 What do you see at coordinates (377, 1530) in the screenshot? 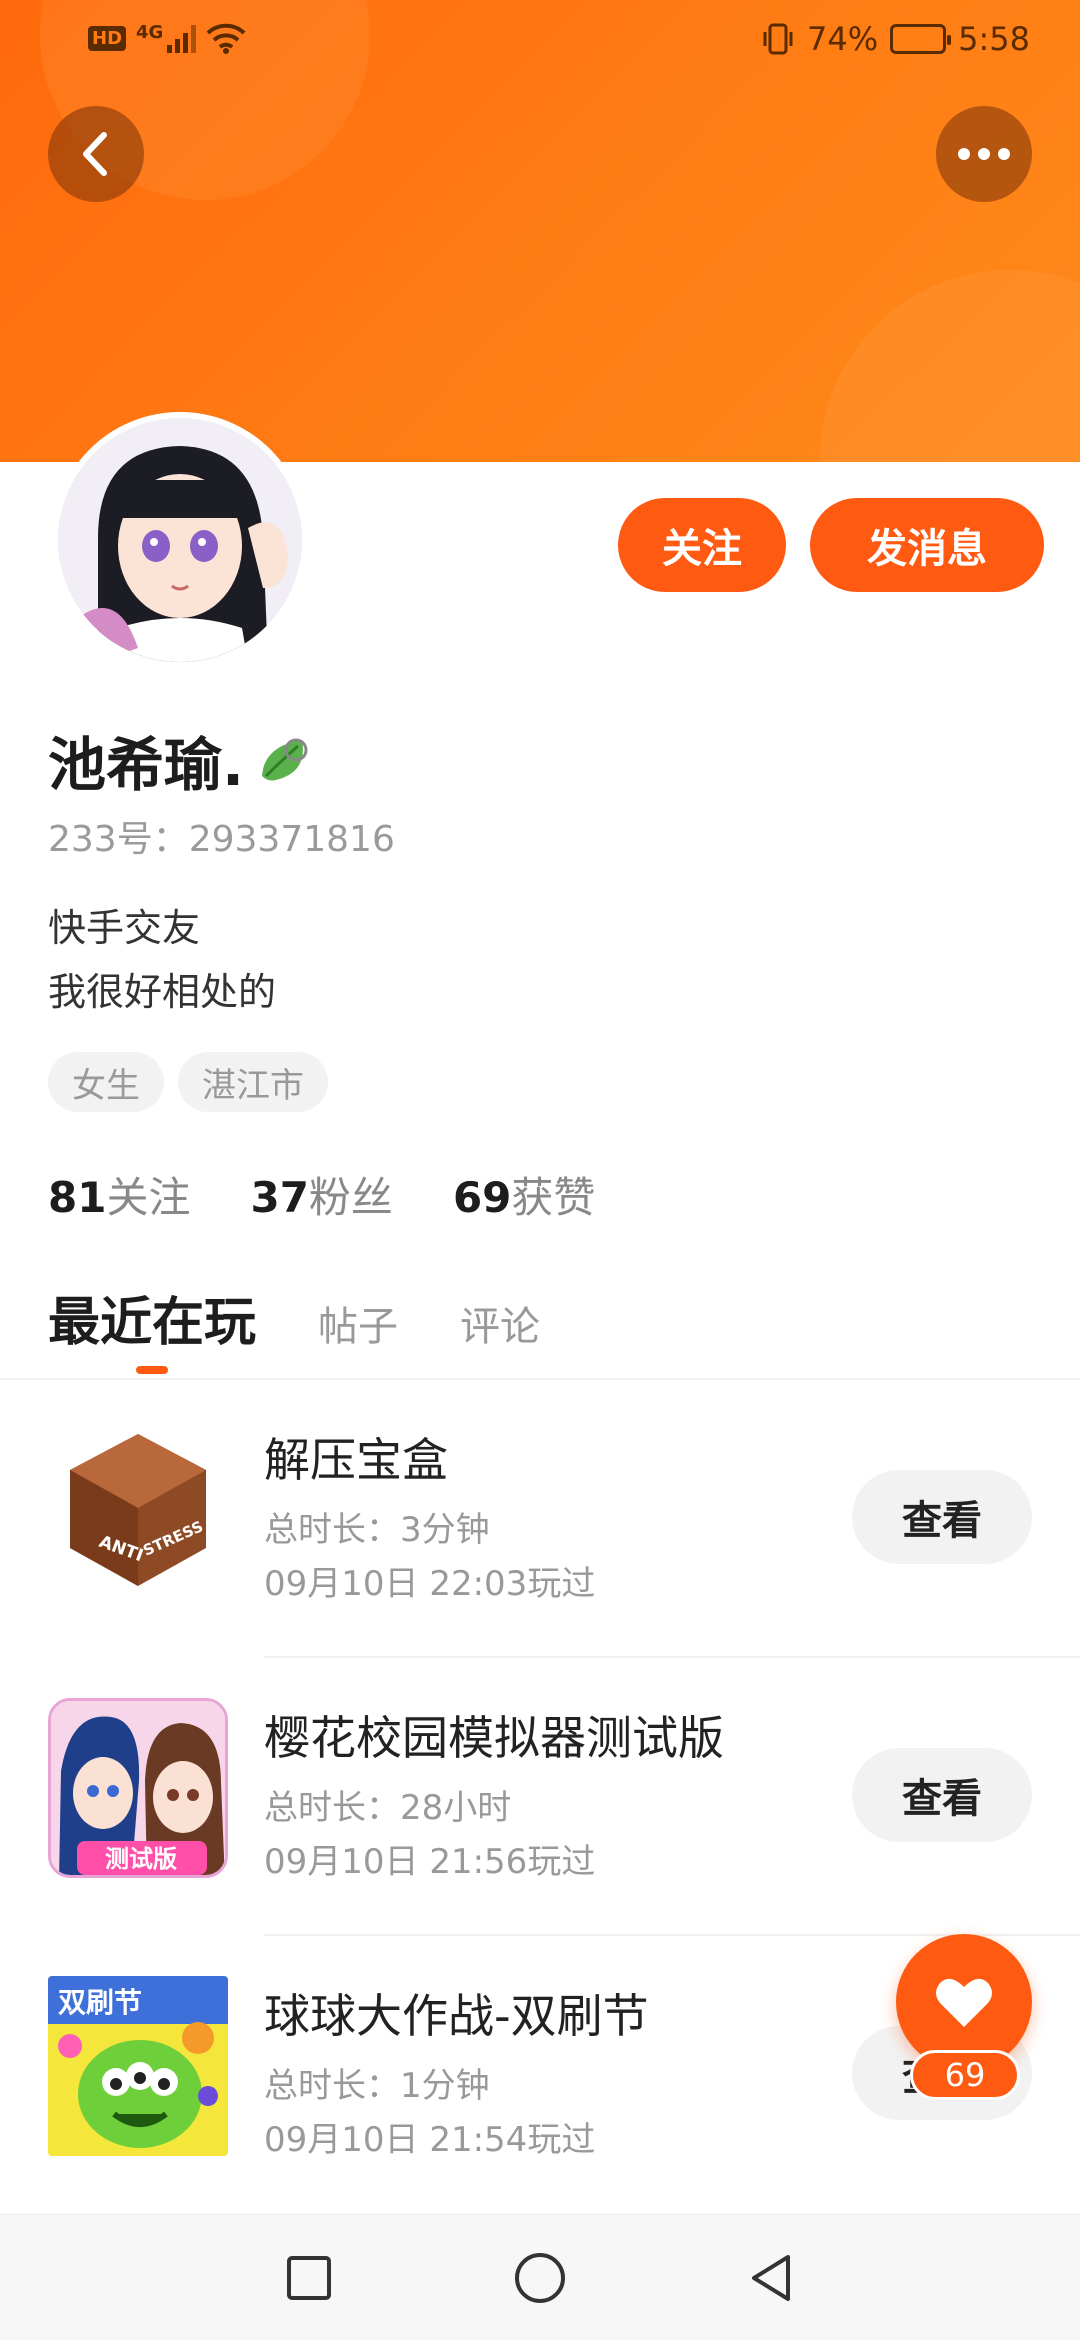
I see `game-duration: 总时长：3分钟` at bounding box center [377, 1530].